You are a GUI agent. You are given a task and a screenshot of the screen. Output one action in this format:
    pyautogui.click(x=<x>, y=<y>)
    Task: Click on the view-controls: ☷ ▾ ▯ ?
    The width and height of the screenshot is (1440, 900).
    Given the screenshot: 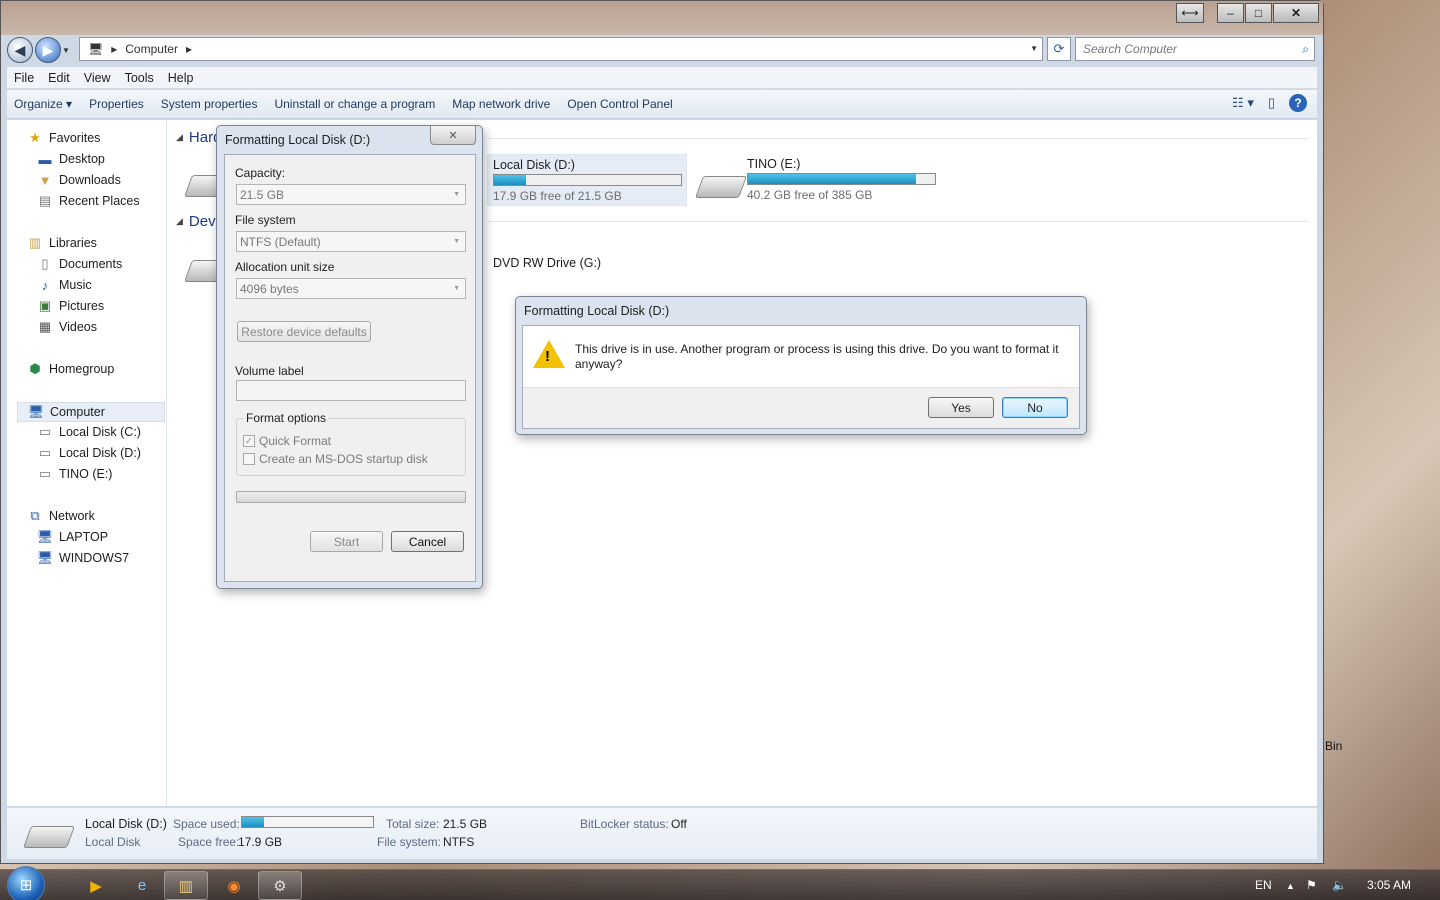 What is the action you would take?
    pyautogui.click(x=1269, y=103)
    